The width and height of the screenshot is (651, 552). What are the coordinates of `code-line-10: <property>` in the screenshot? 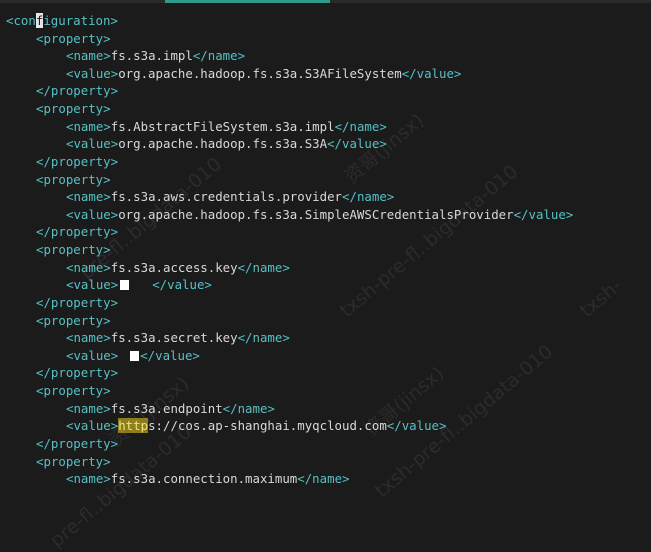 It's located at (73, 179).